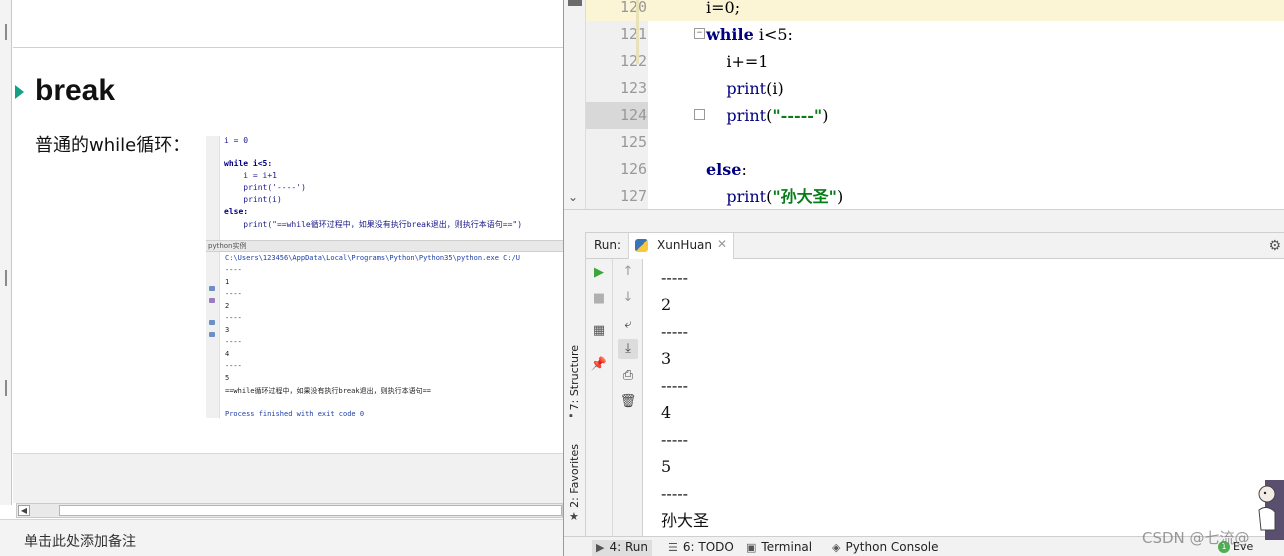 Image resolution: width=1284 pixels, height=556 pixels. Describe the element at coordinates (1274, 245) in the screenshot. I see `gear-icon: ⚙` at that location.